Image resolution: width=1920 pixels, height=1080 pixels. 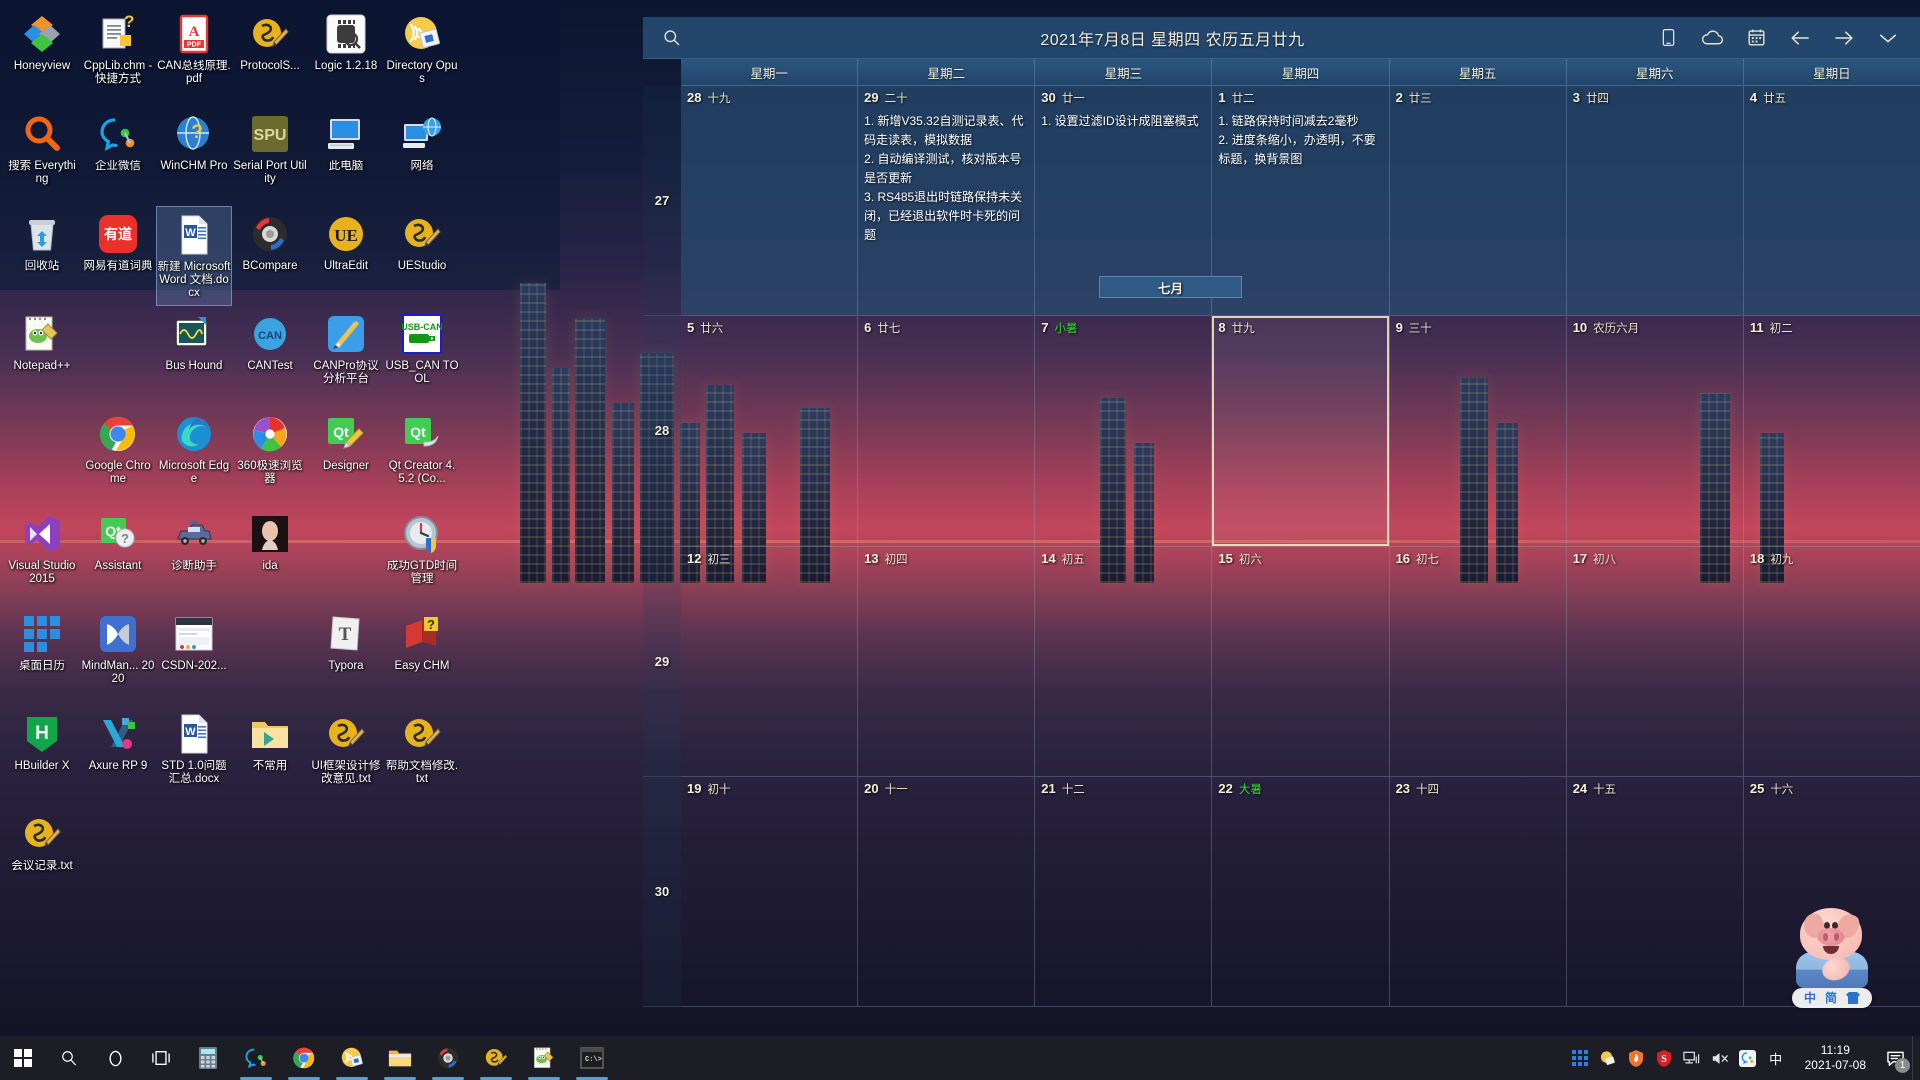 I want to click on taskbar-app-file-explorer-icon, so click(x=400, y=1058).